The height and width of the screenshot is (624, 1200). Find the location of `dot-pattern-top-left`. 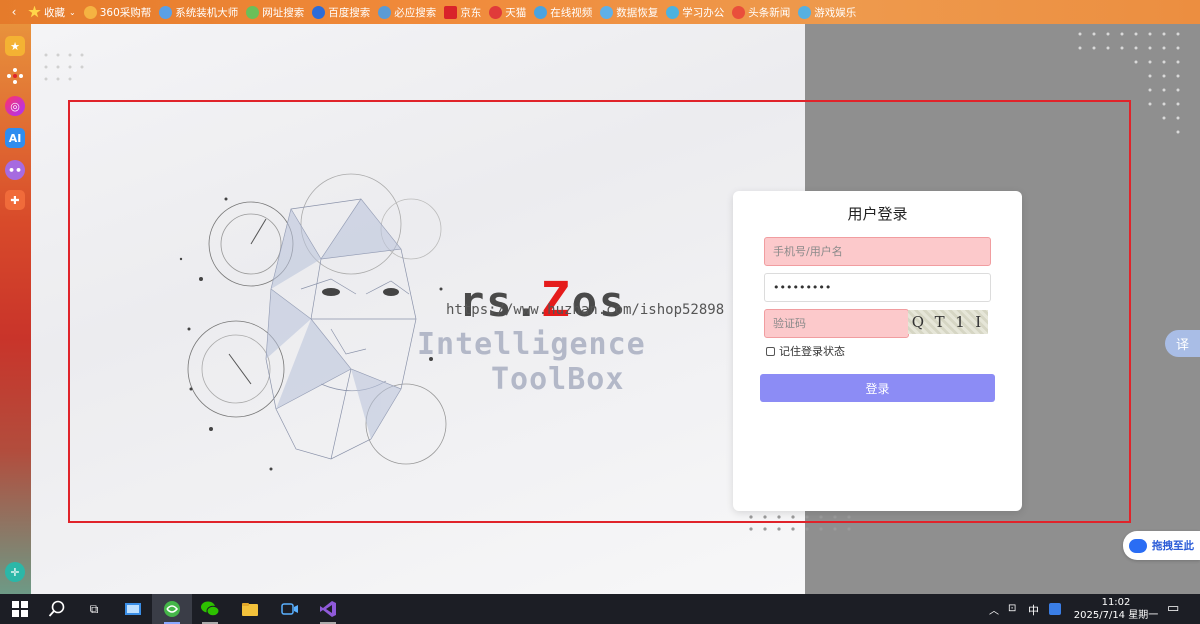

dot-pattern-top-left is located at coordinates (64, 67).